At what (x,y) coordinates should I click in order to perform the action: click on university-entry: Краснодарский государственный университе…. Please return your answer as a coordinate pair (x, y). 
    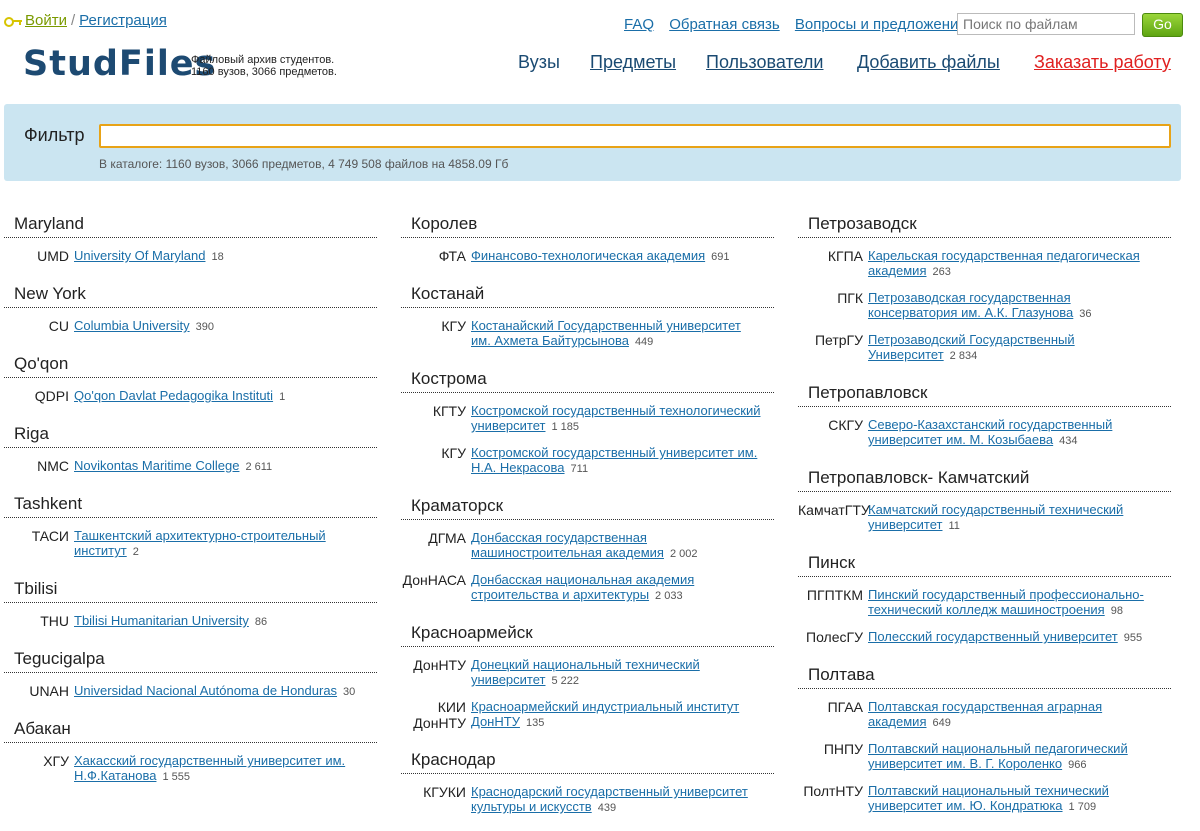
    Looking at the image, I should click on (617, 800).